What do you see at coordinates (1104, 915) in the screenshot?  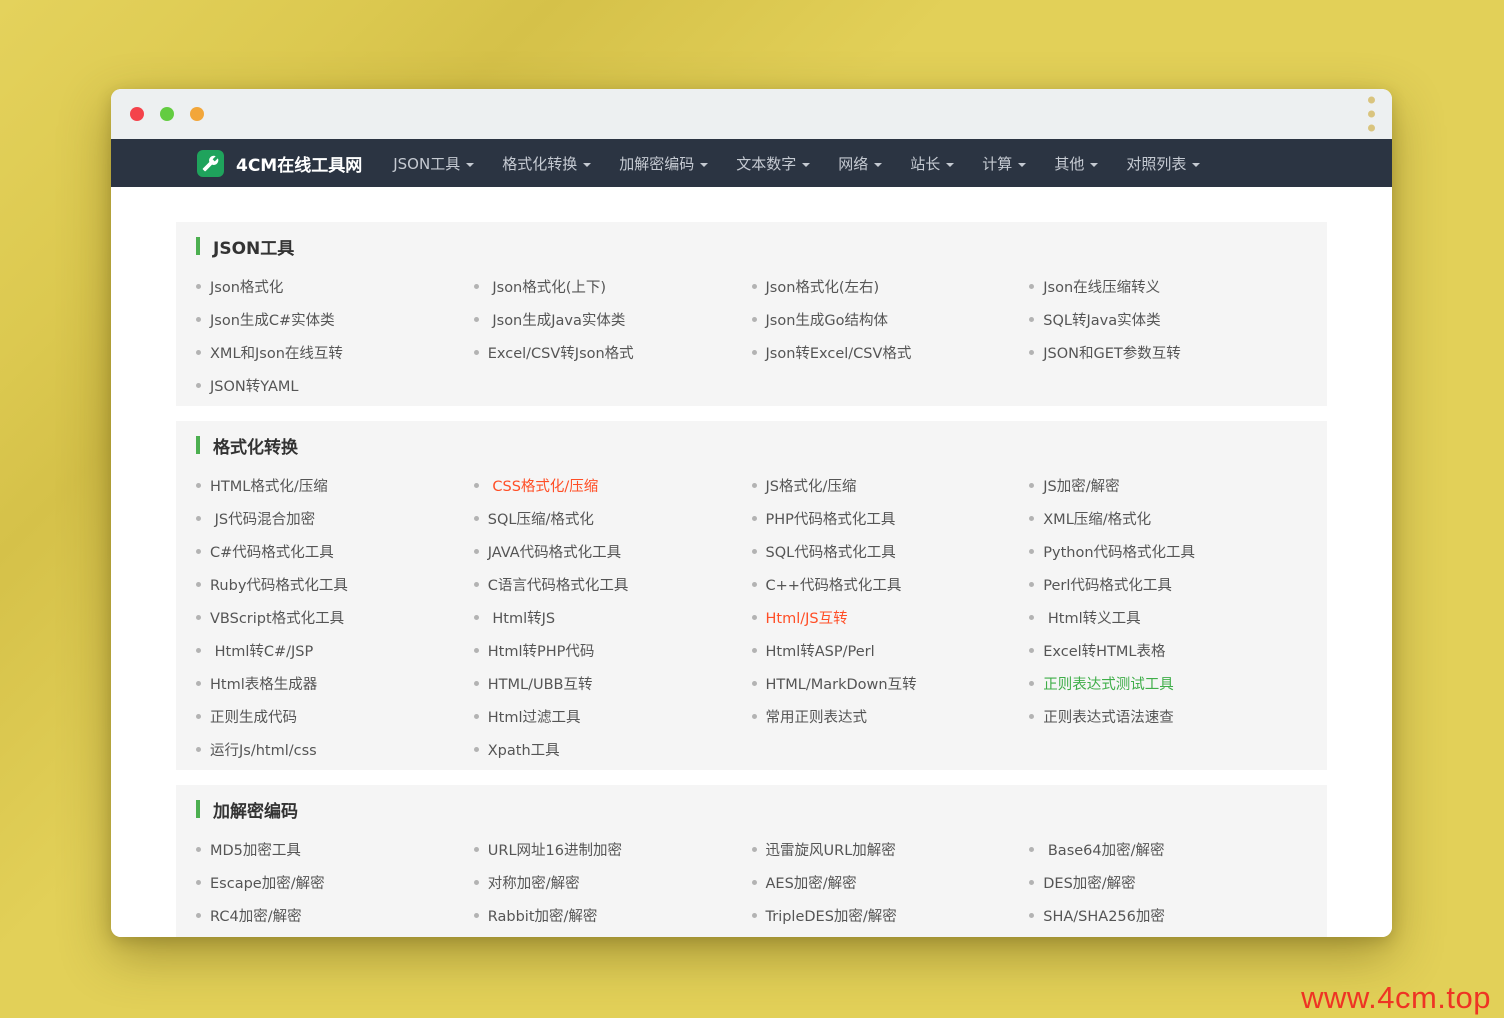 I see `tool-link: SHA/SHA256加密` at bounding box center [1104, 915].